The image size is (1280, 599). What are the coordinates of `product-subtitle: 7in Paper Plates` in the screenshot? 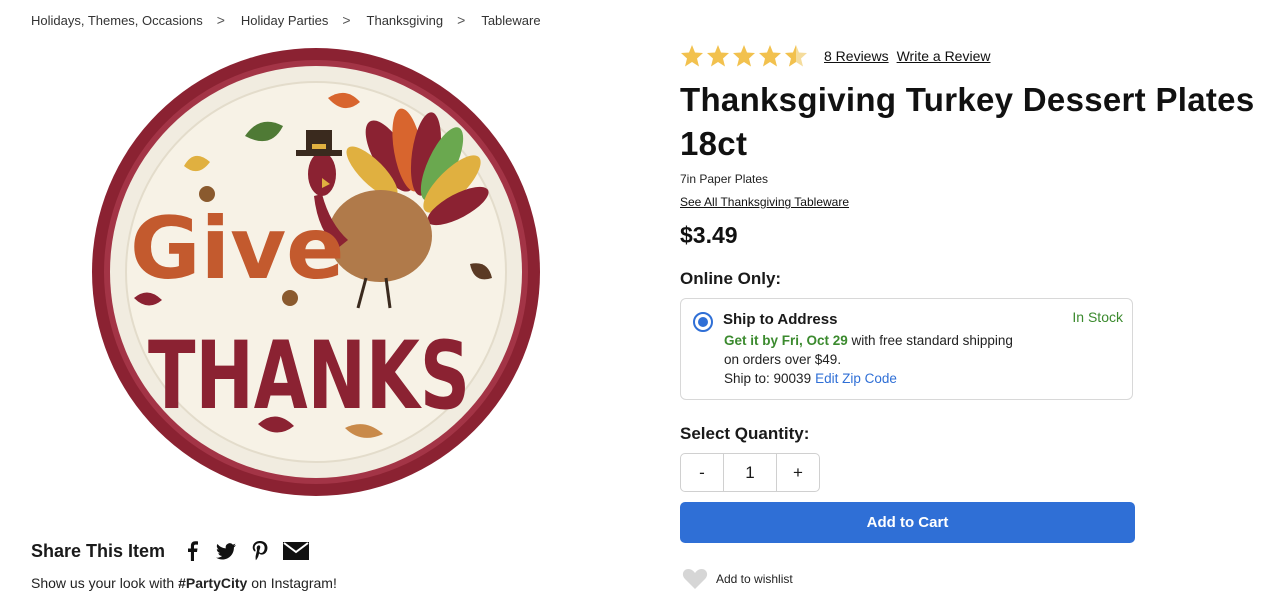 It's located at (724, 179).